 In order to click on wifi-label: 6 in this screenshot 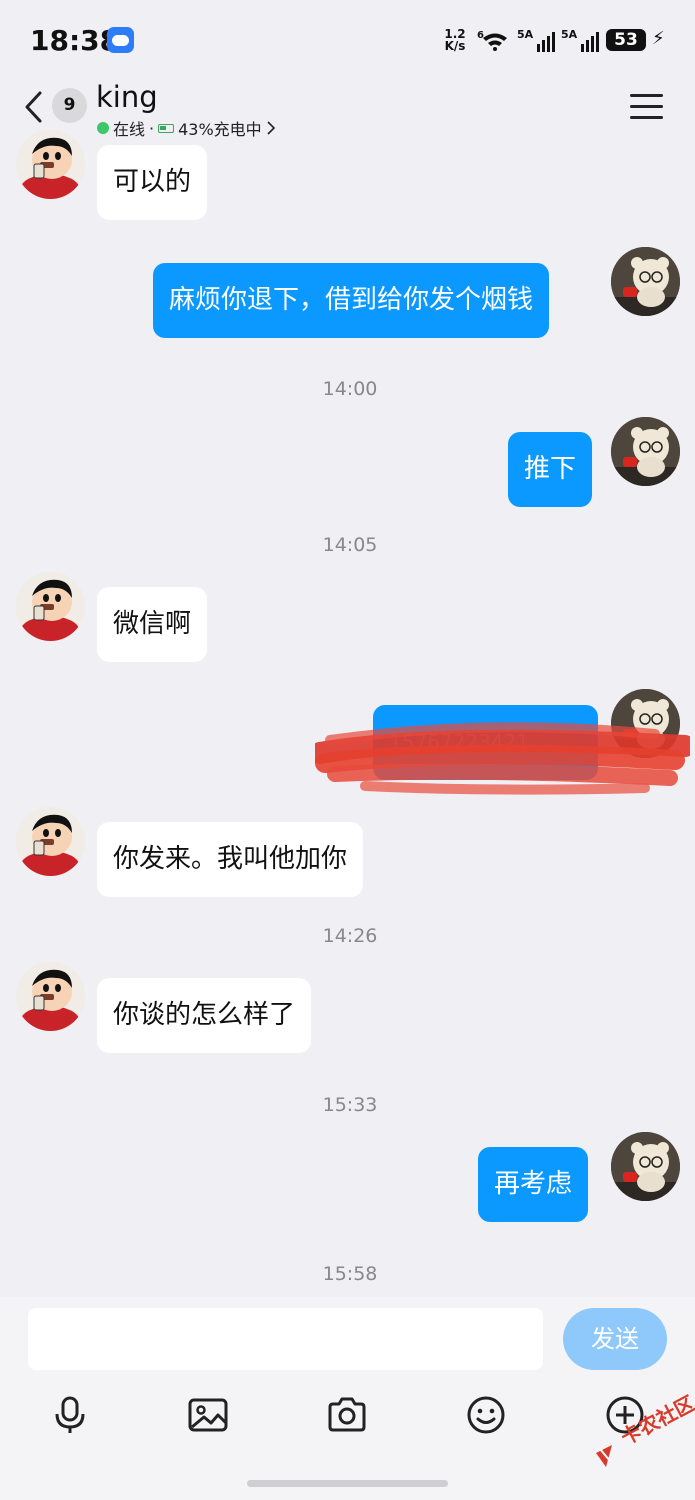, I will do `click(480, 35)`.